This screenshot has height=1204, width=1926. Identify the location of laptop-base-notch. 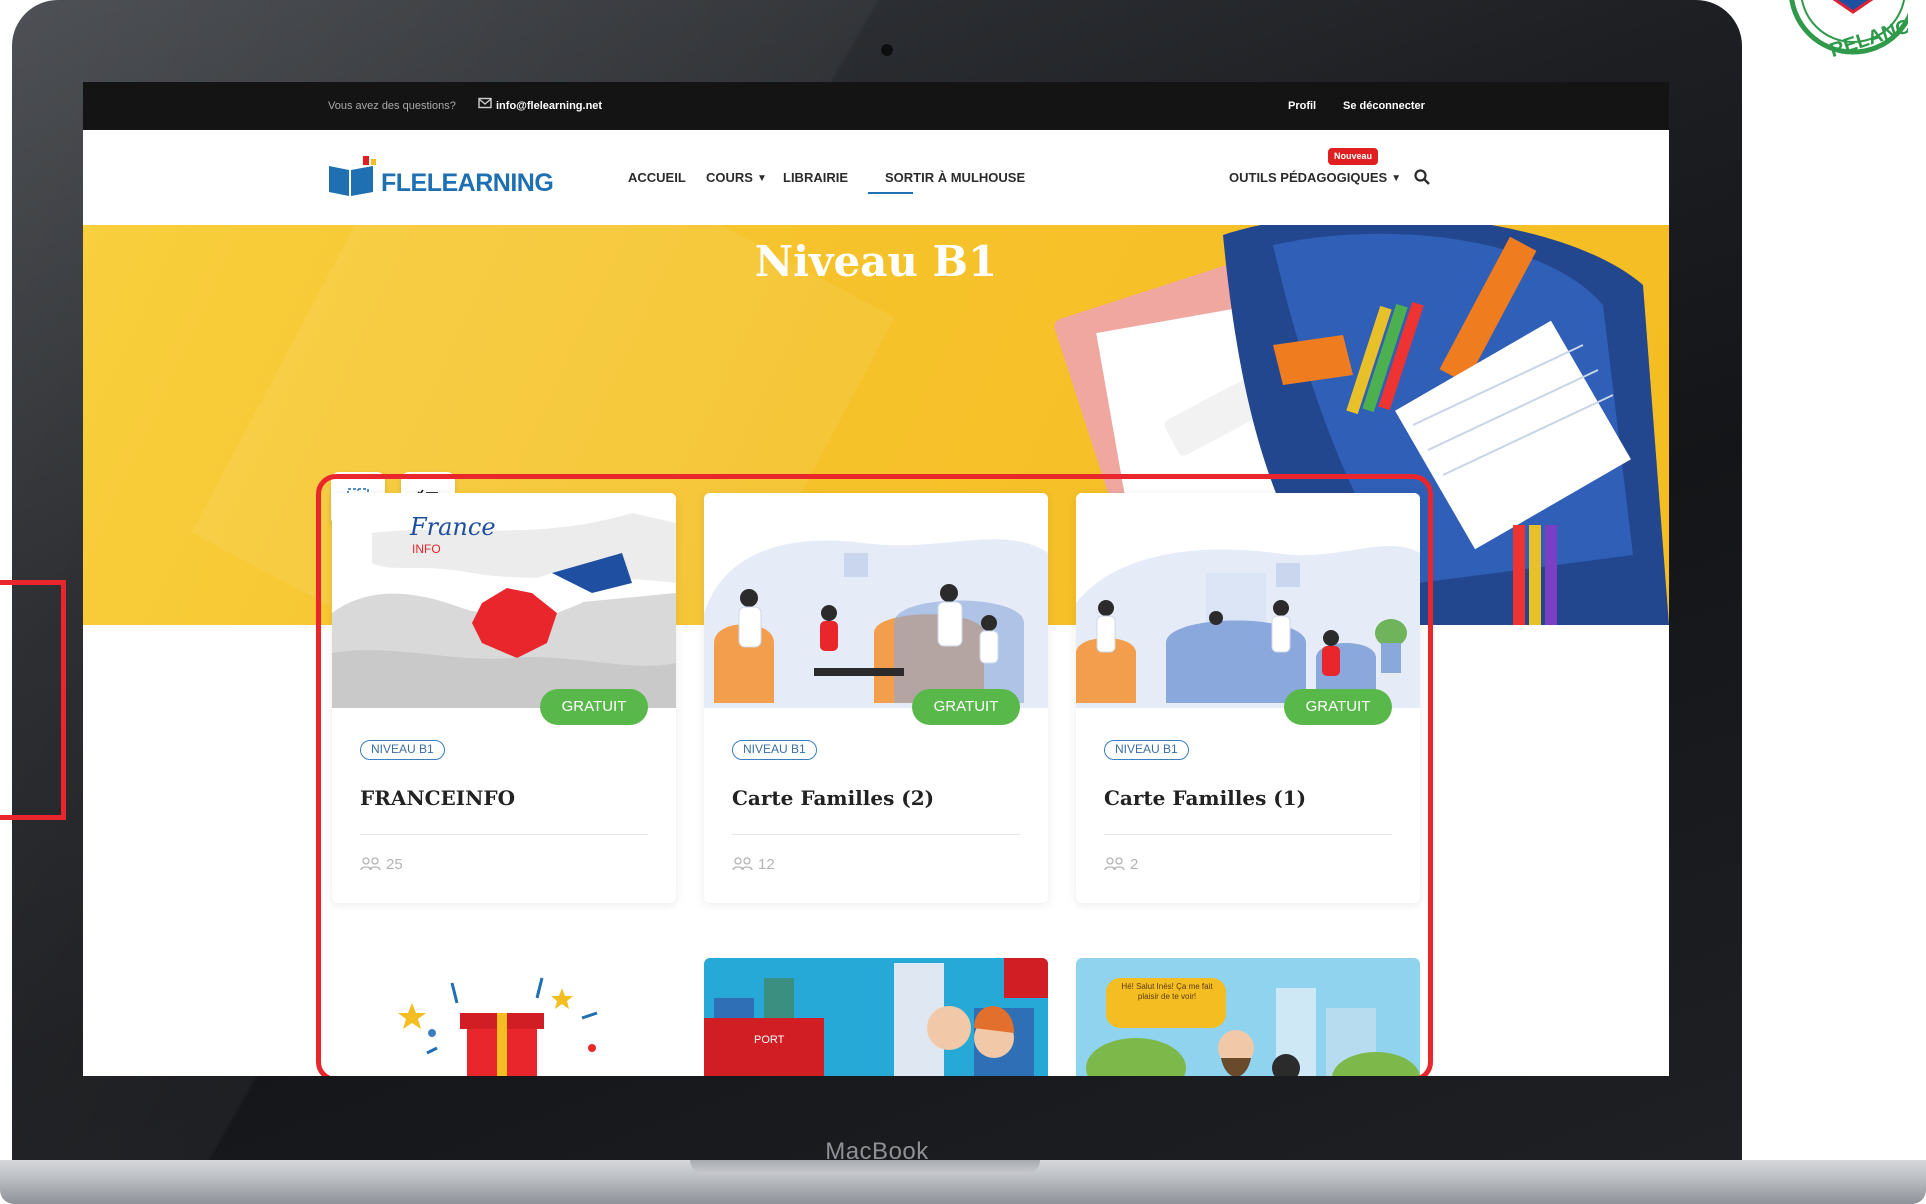
(865, 1167).